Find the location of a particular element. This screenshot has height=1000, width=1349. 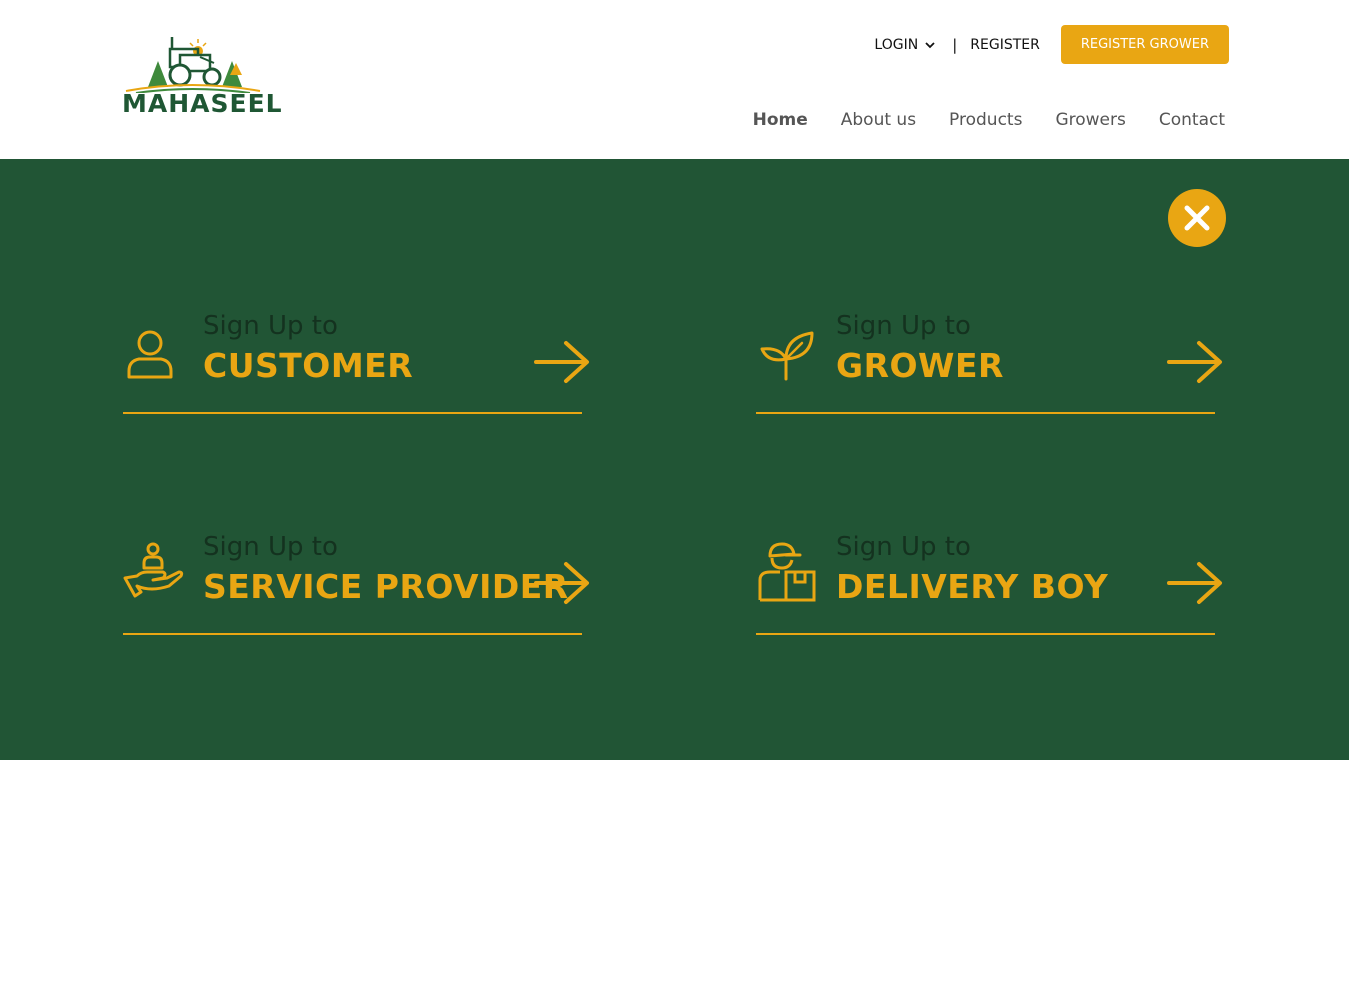

close-icon is located at coordinates (1197, 218).